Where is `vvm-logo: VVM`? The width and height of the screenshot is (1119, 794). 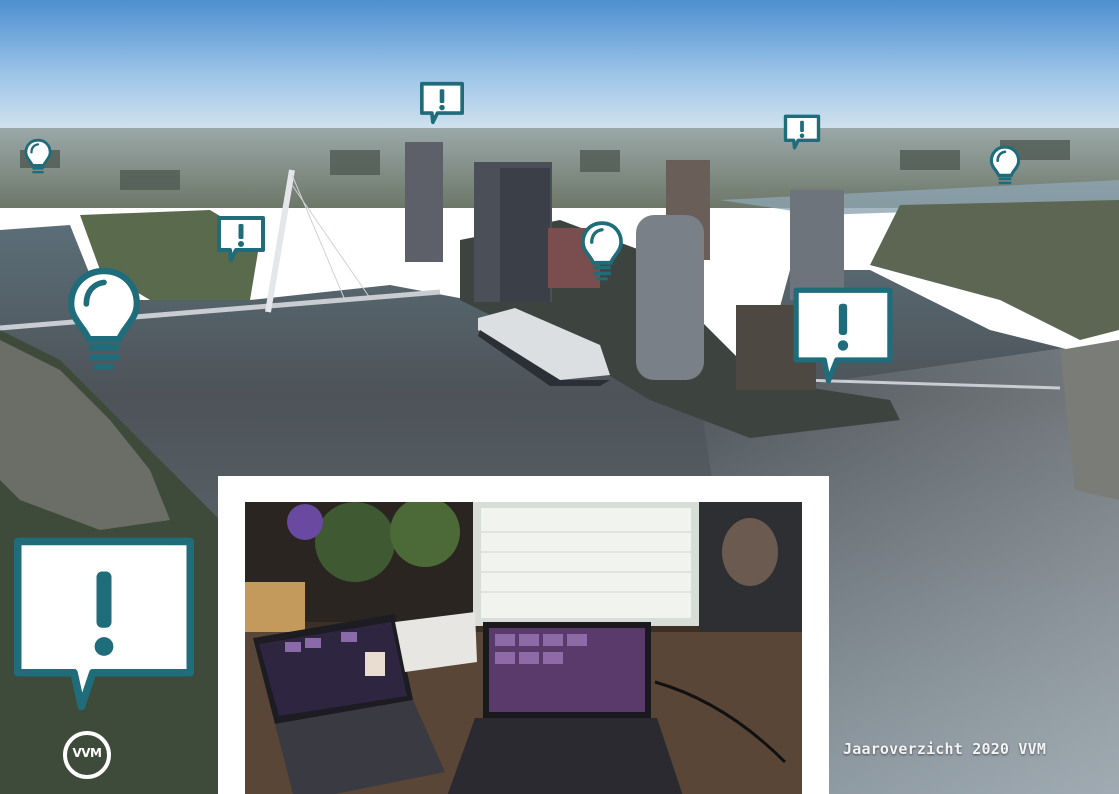
vvm-logo: VVM is located at coordinates (87, 755).